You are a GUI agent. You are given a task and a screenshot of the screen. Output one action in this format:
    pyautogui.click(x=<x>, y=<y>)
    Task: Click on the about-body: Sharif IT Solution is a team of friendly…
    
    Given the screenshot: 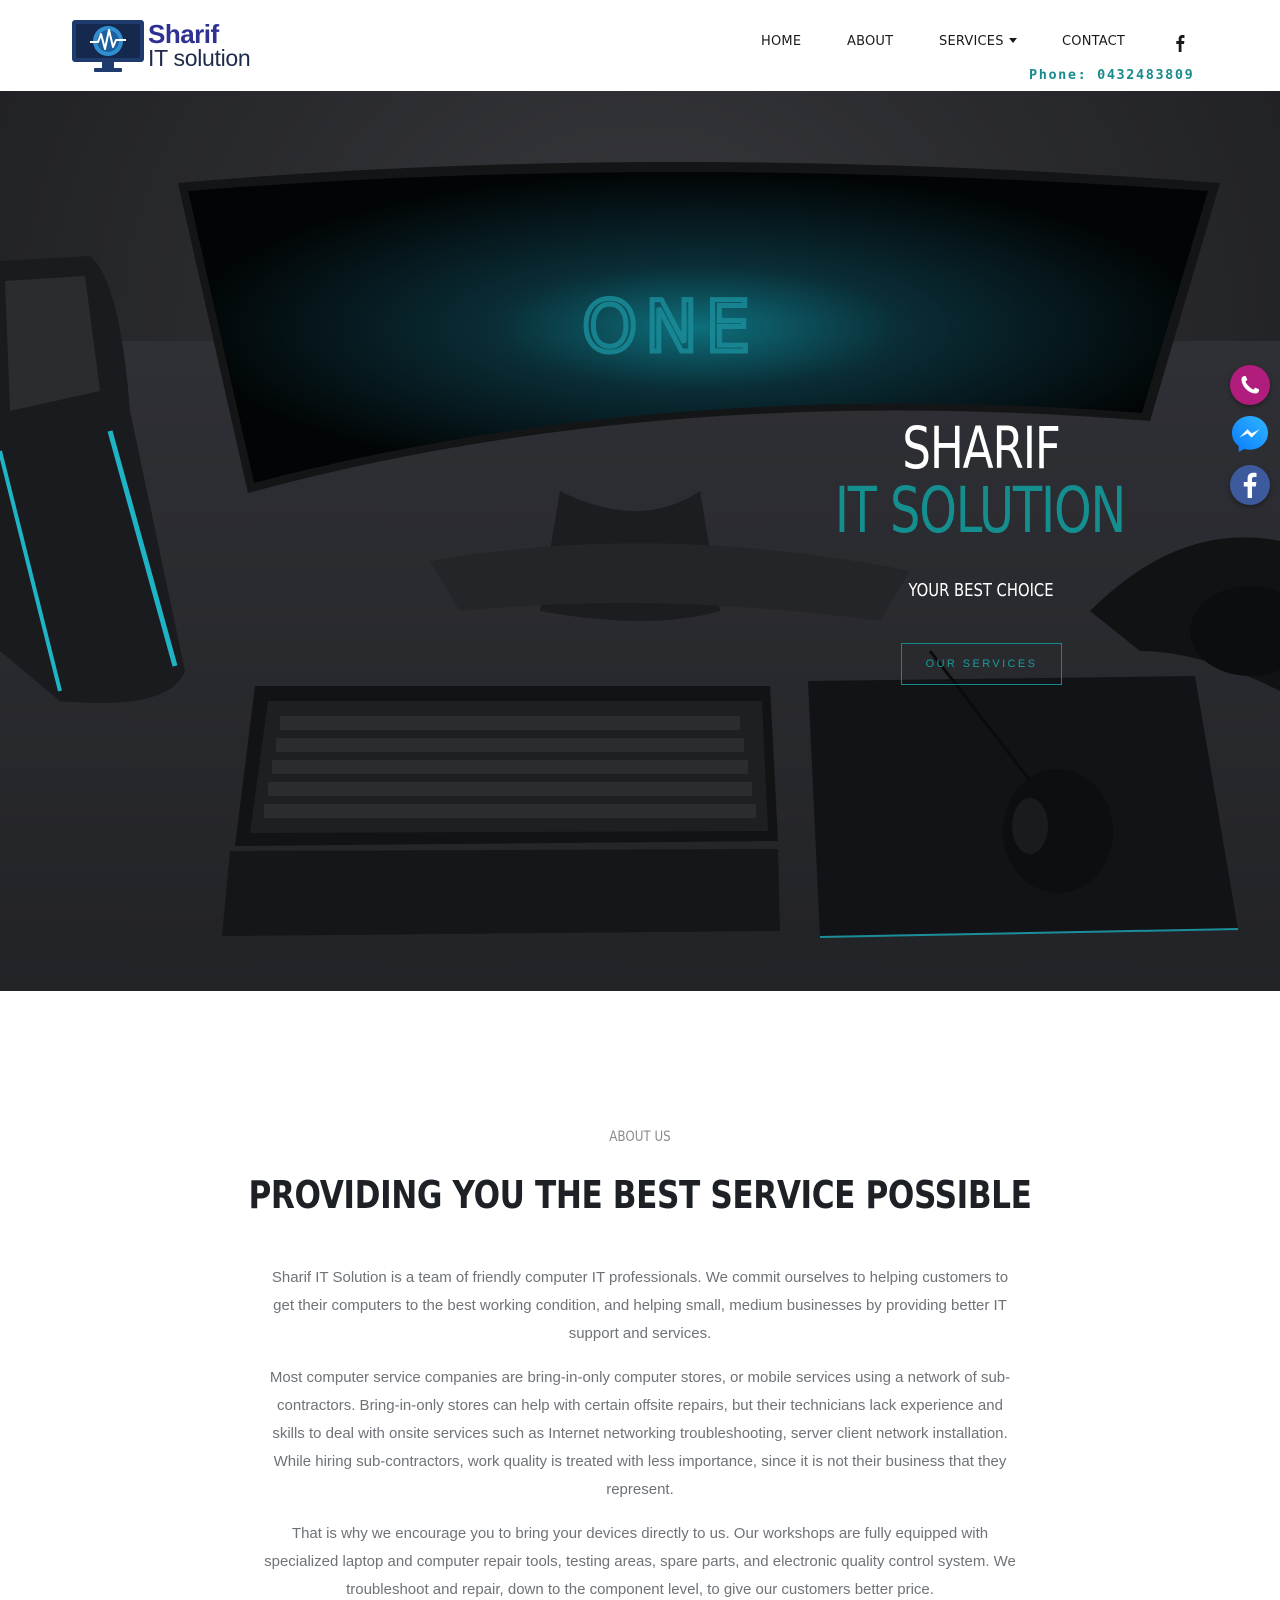 What is the action you would take?
    pyautogui.click(x=640, y=1432)
    